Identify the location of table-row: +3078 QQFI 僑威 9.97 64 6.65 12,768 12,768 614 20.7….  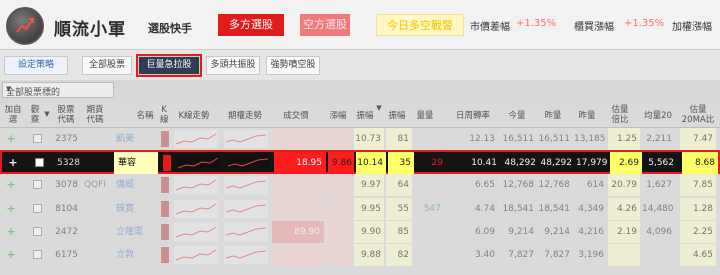
(360, 185).